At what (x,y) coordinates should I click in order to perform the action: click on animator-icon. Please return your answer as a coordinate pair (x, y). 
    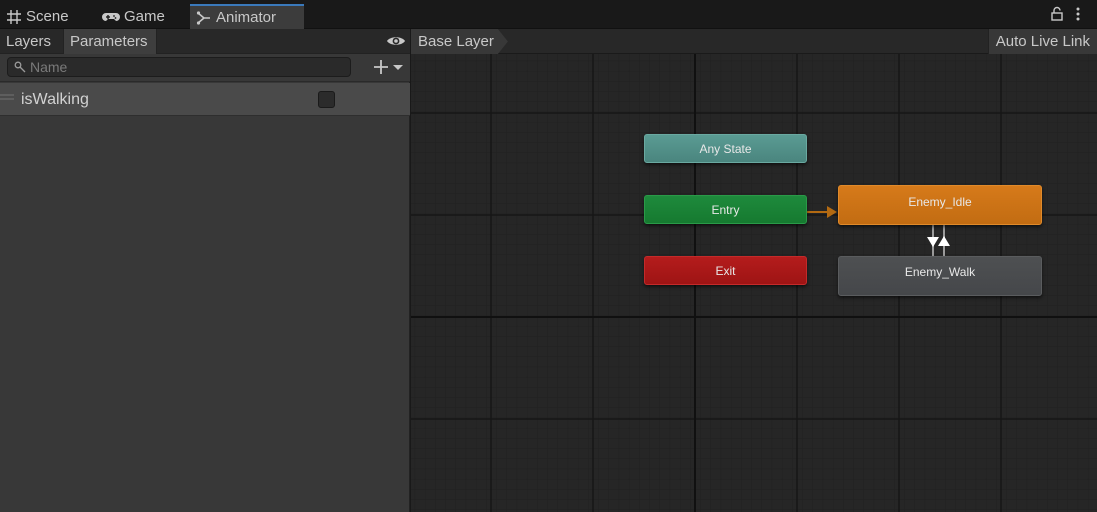
    Looking at the image, I should click on (203, 17).